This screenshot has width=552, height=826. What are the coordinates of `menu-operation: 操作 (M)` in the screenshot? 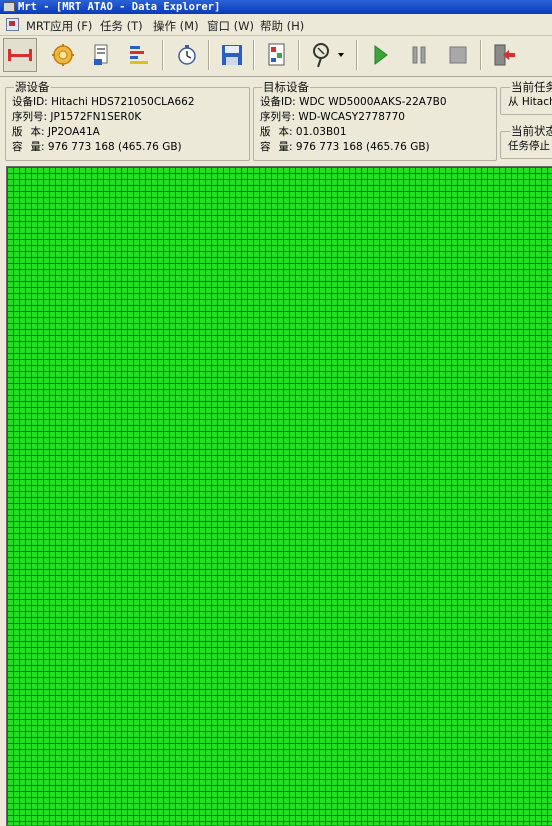 It's located at (176, 26).